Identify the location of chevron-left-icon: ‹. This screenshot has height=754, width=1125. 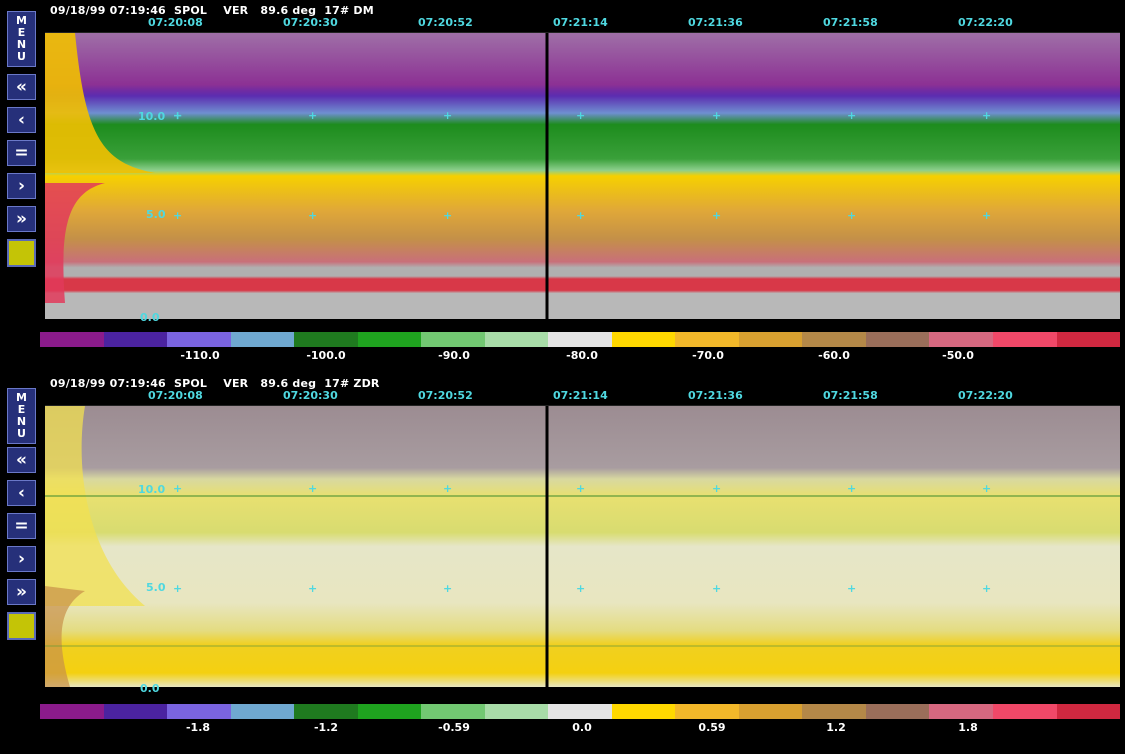
(21, 493).